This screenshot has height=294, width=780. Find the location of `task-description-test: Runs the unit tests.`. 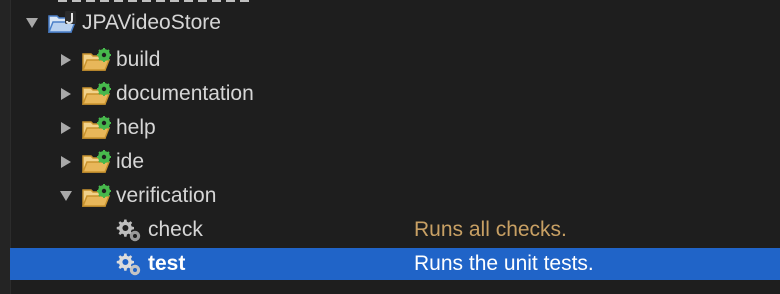

task-description-test: Runs the unit tests. is located at coordinates (504, 263).